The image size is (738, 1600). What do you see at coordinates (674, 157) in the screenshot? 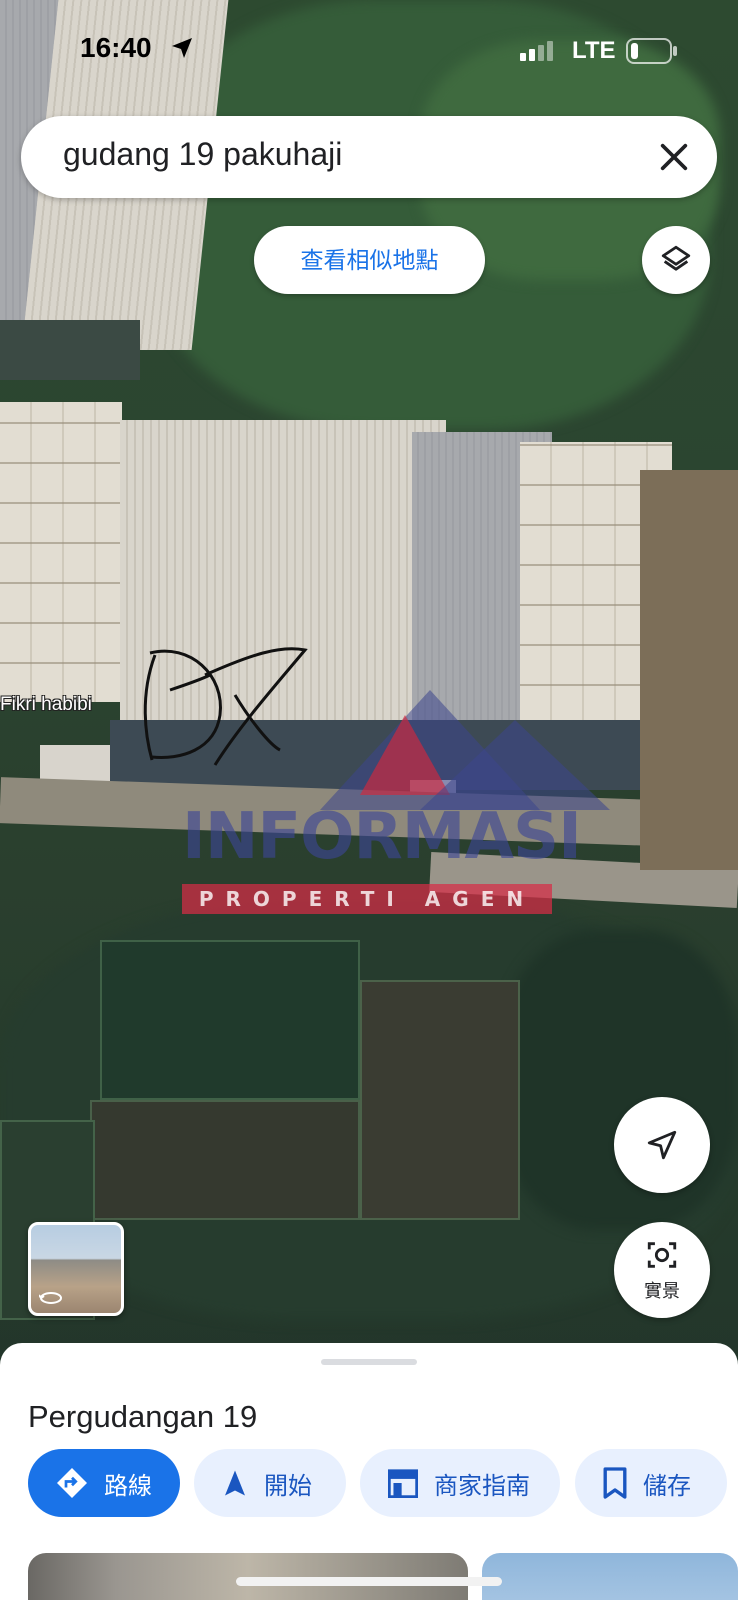
I see `close-icon` at bounding box center [674, 157].